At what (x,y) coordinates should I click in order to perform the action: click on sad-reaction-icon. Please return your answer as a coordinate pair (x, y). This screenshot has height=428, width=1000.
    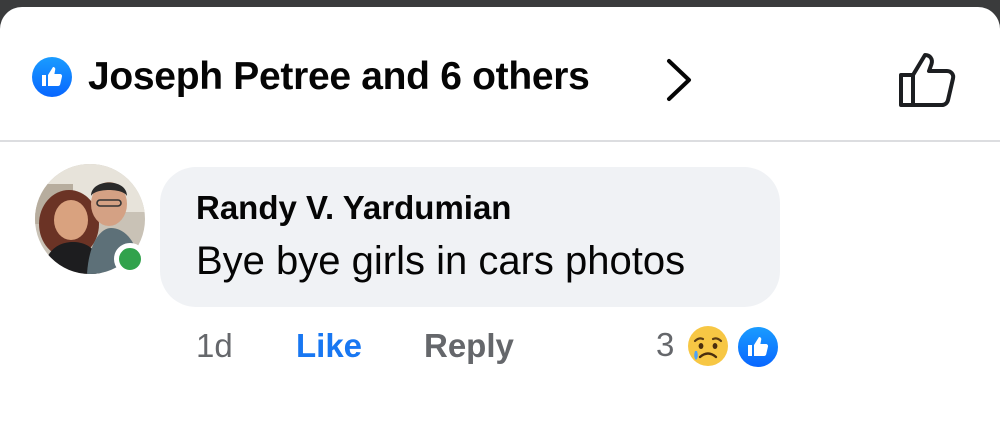
    Looking at the image, I should click on (708, 346).